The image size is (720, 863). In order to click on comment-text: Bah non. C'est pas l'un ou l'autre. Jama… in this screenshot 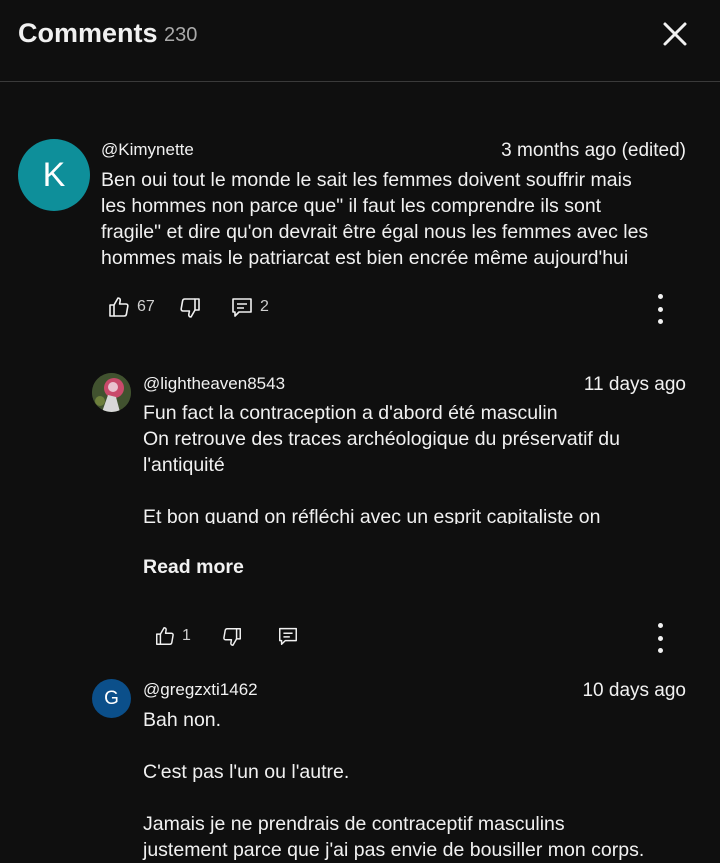, I will do `click(394, 785)`.